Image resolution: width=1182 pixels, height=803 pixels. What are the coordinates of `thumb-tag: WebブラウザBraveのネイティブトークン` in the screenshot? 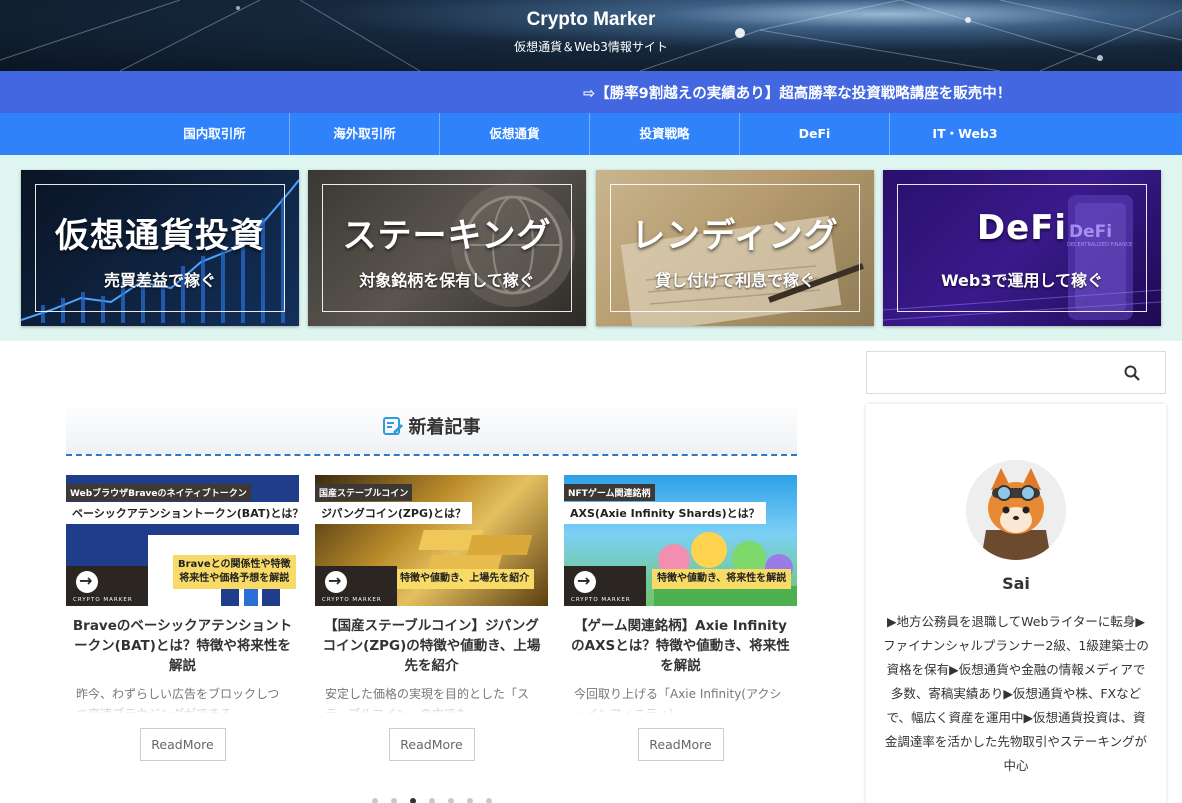 It's located at (158, 492).